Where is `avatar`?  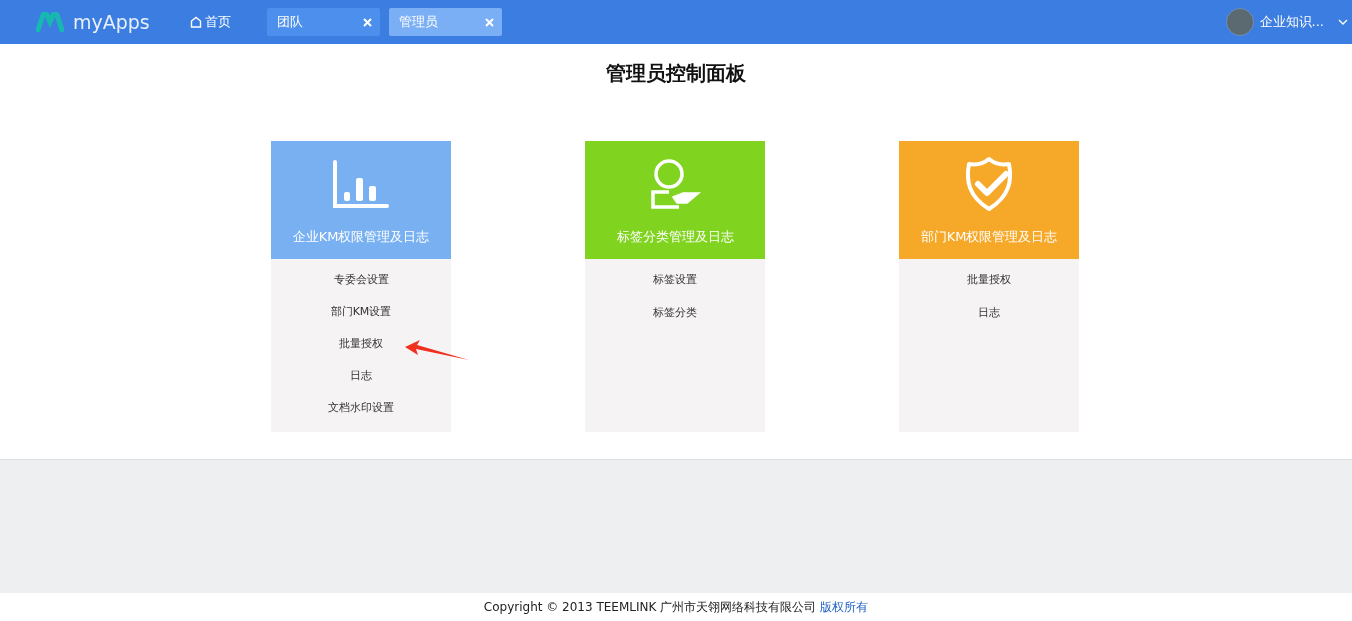 avatar is located at coordinates (1239, 22).